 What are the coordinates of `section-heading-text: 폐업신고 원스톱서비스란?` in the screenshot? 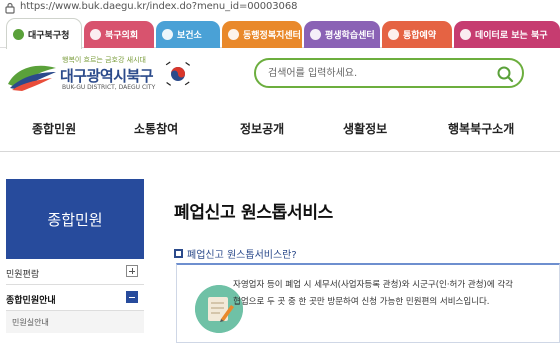 It's located at (242, 255).